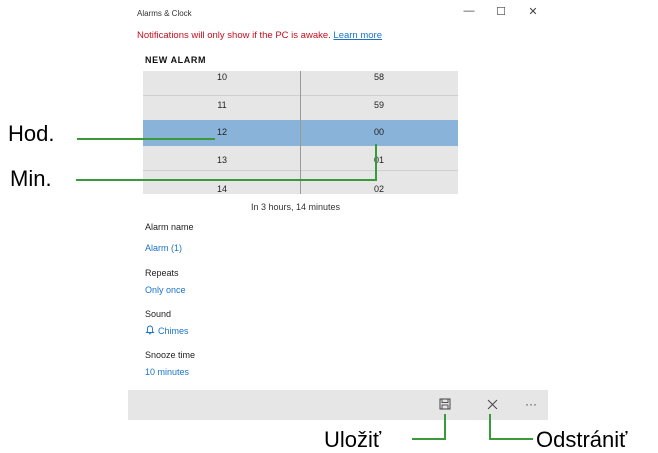  What do you see at coordinates (31, 178) in the screenshot?
I see `callout-minute: Min.` at bounding box center [31, 178].